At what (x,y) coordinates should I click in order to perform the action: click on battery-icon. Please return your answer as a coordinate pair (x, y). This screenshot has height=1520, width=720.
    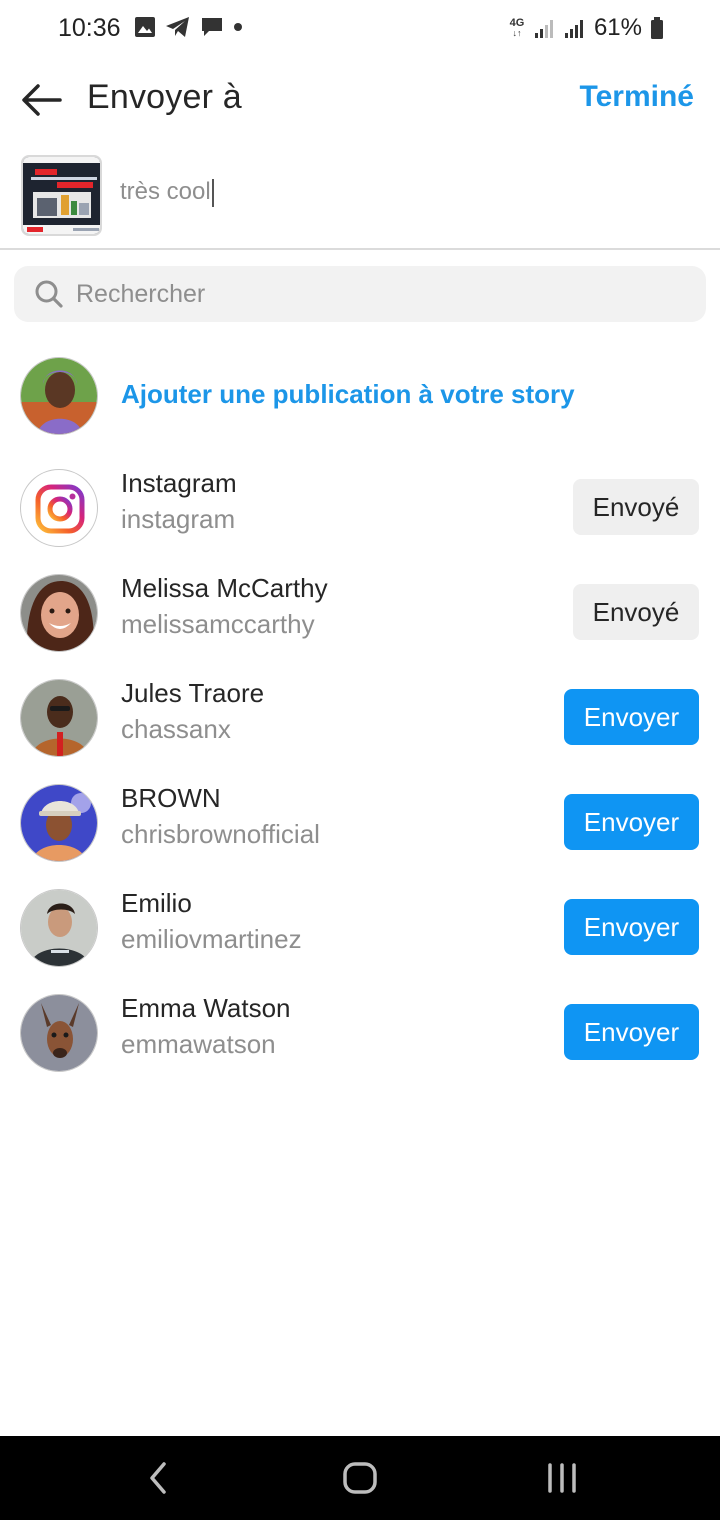
    Looking at the image, I should click on (657, 28).